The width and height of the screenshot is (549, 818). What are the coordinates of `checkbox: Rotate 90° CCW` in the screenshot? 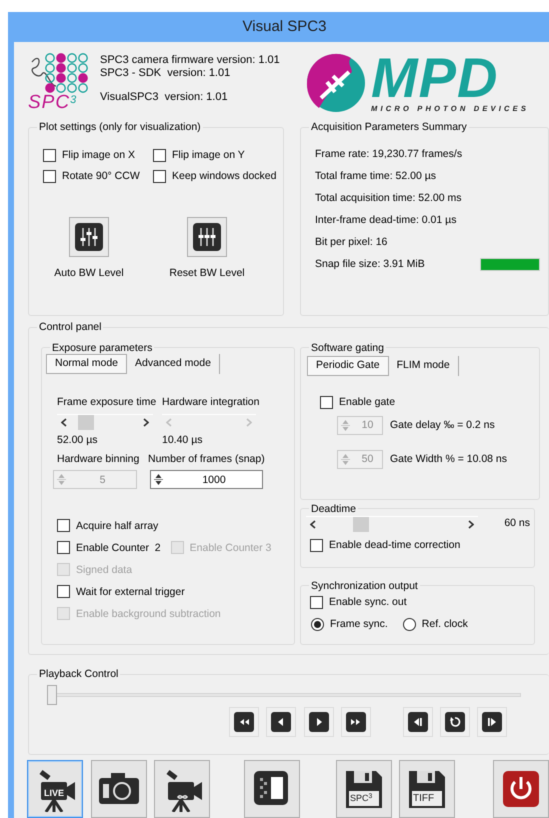 It's located at (98, 176).